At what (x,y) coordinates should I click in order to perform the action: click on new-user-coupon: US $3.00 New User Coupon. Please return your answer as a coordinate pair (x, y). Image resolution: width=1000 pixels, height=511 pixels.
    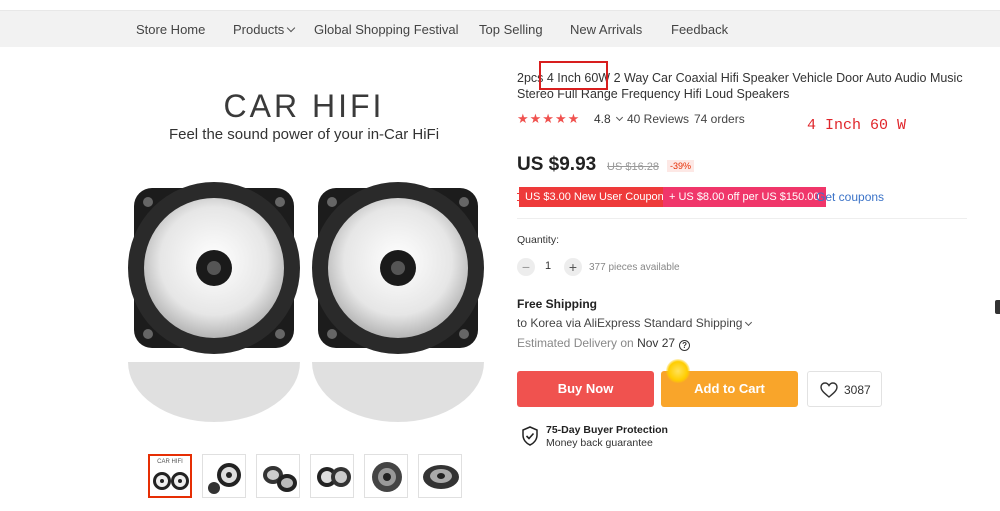
    Looking at the image, I should click on (593, 197).